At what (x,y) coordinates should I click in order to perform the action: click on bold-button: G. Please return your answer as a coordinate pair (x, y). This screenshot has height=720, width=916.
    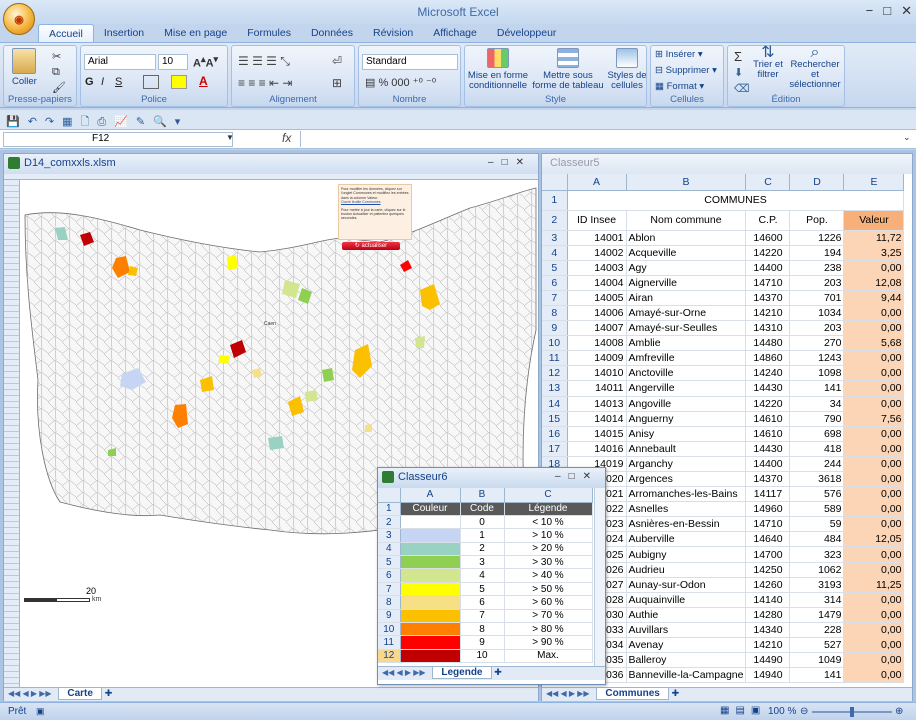
    Looking at the image, I should click on (89, 82).